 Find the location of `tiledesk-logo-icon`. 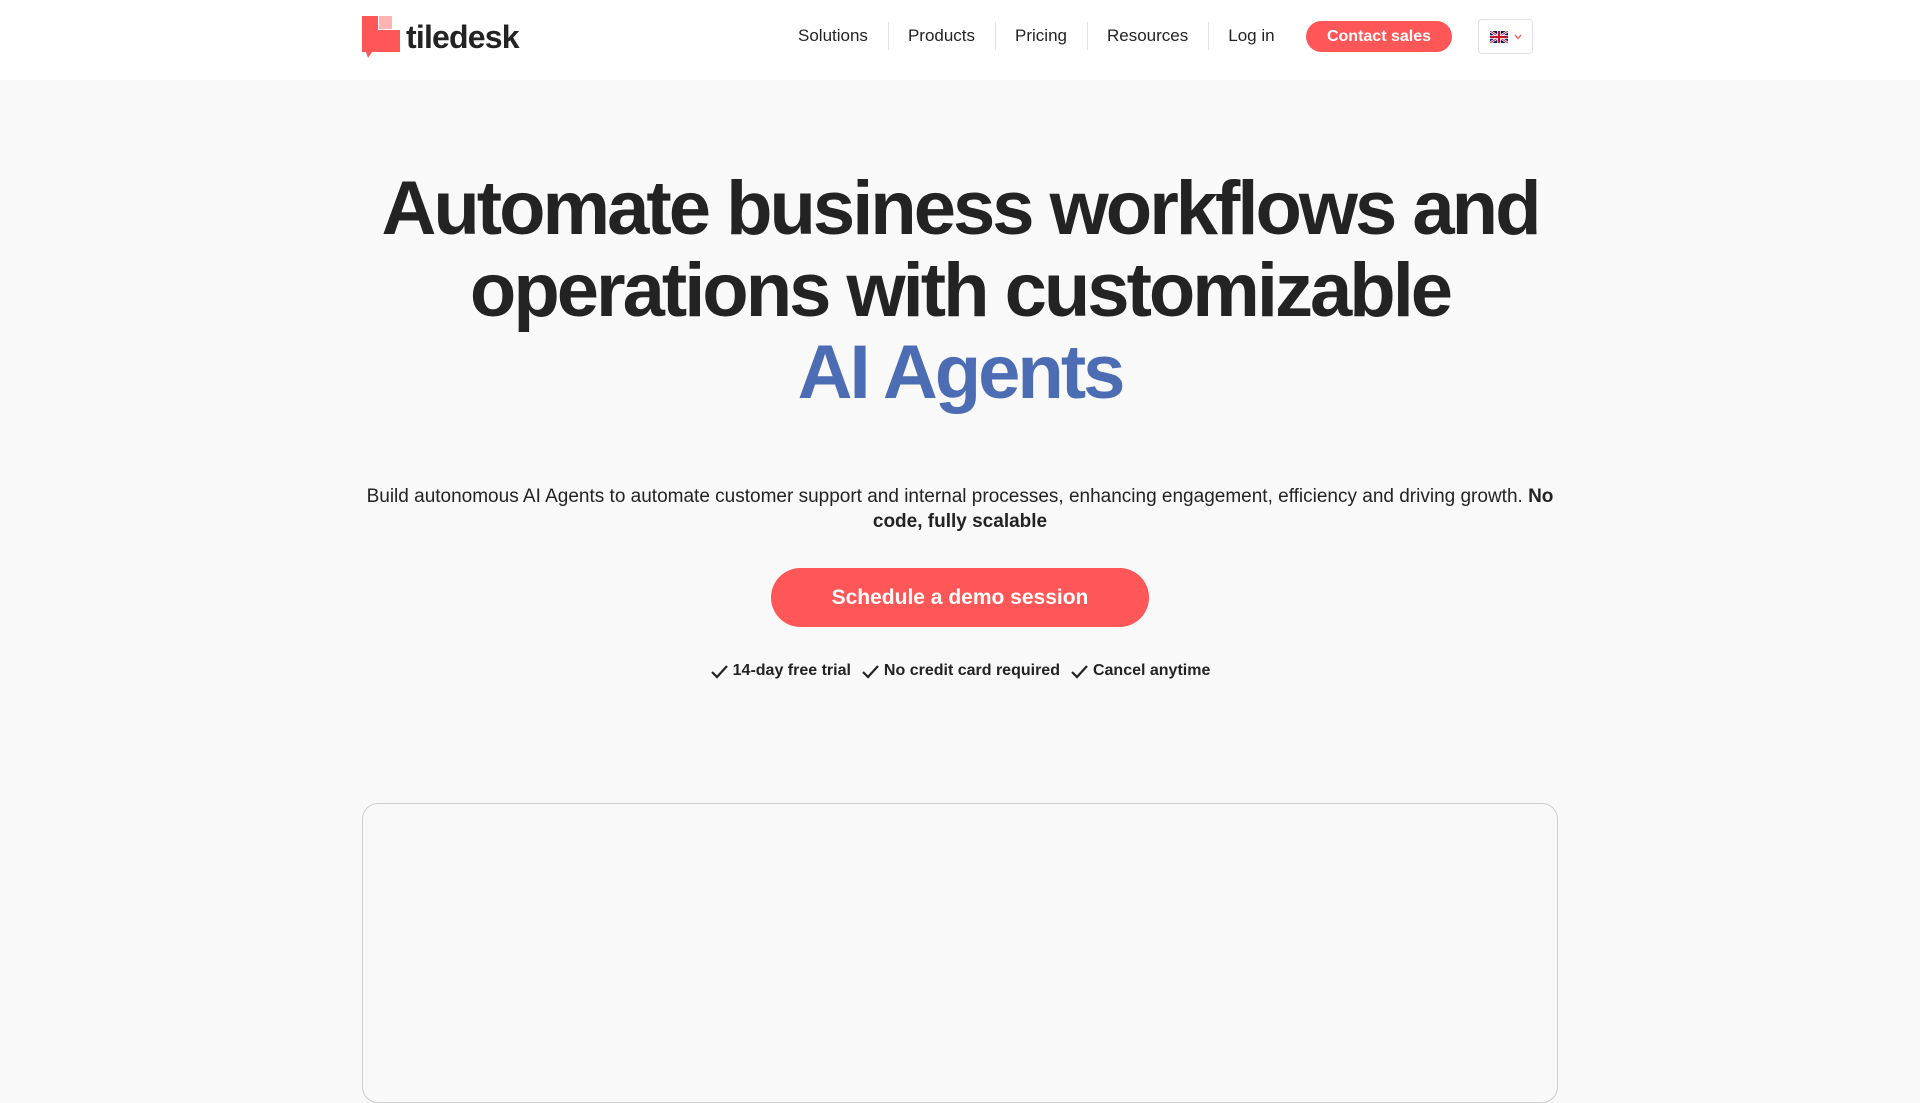

tiledesk-logo-icon is located at coordinates (381, 37).